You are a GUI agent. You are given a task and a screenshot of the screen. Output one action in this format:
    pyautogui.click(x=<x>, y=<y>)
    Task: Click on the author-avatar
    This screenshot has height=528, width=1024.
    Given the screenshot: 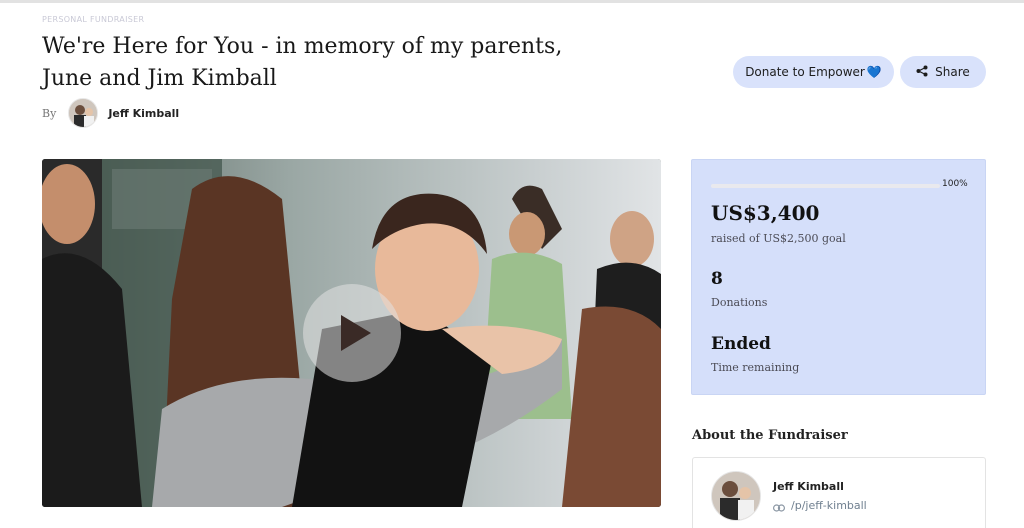 What is the action you would take?
    pyautogui.click(x=83, y=113)
    